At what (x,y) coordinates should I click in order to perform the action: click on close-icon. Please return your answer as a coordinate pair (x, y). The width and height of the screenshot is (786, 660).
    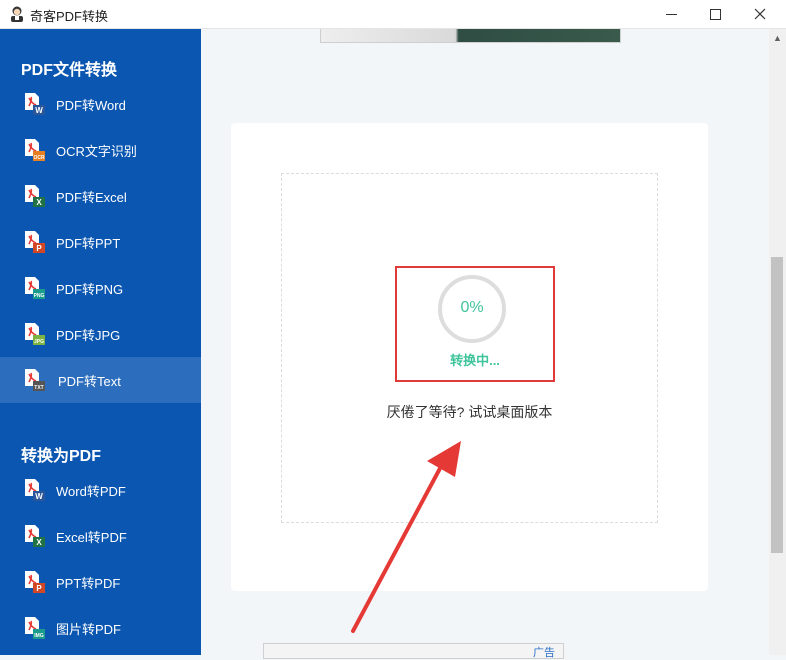
    Looking at the image, I should click on (760, 14).